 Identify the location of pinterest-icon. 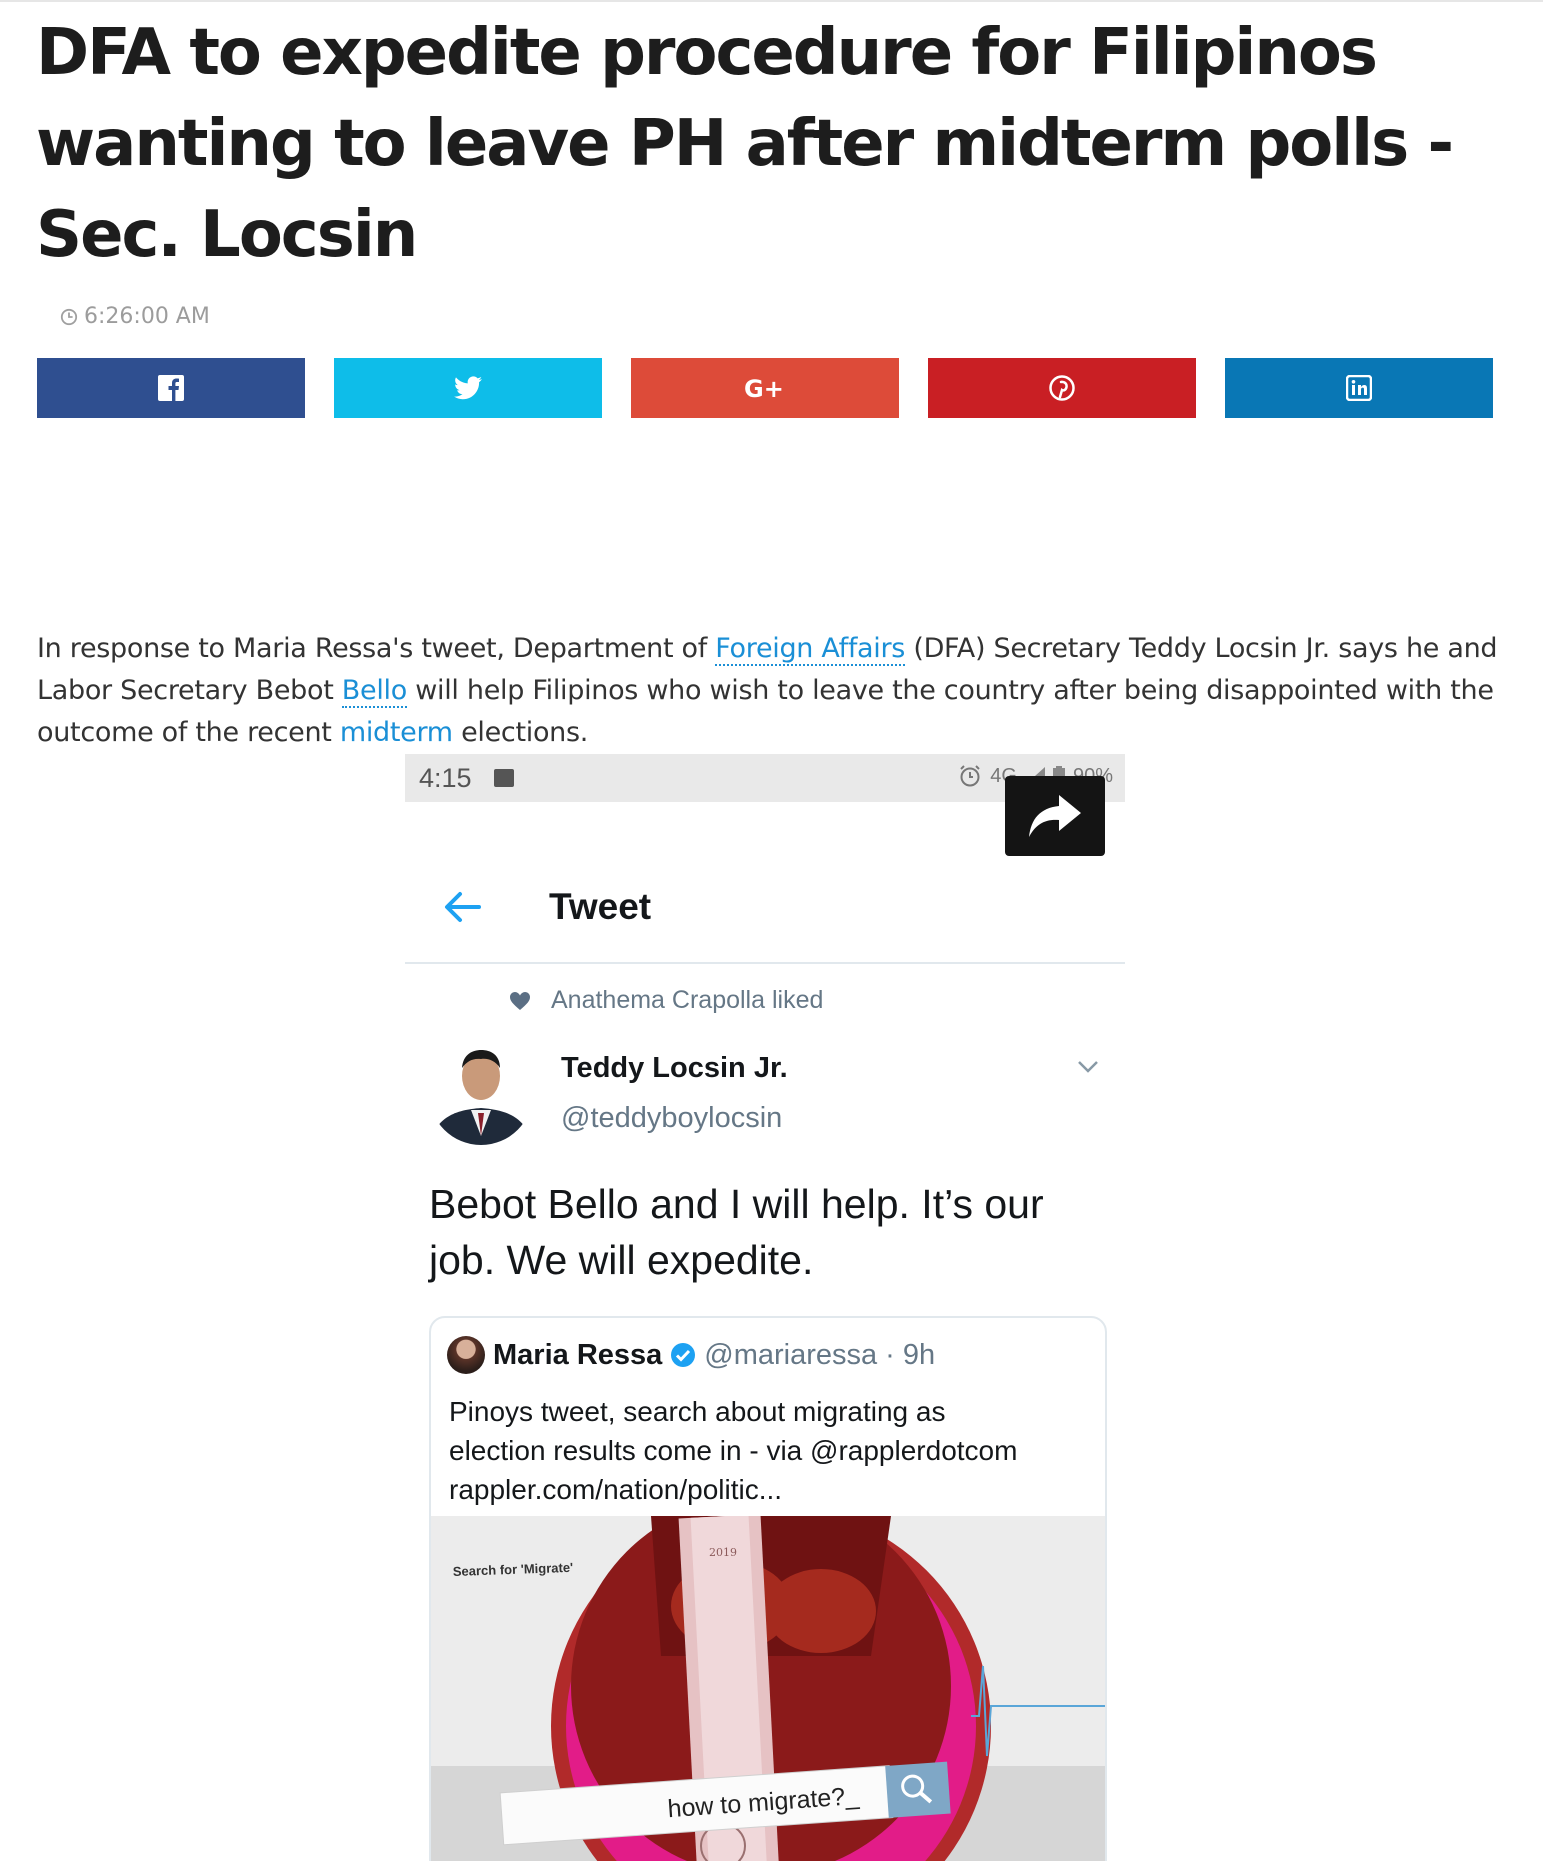
(1062, 388).